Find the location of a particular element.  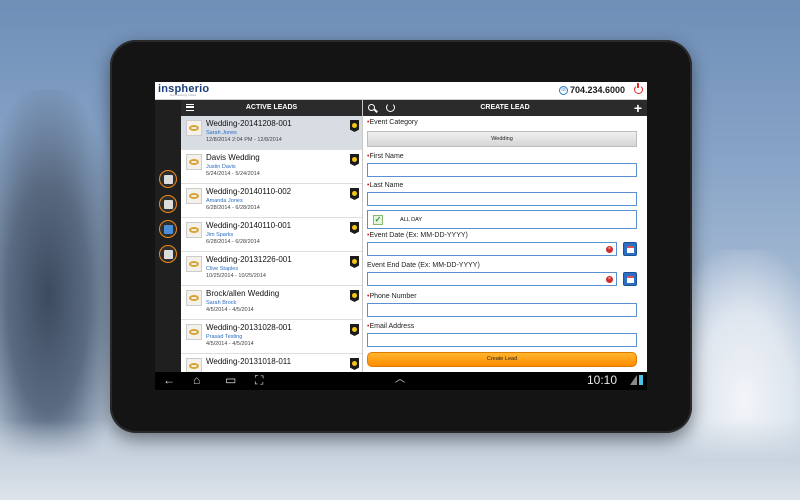

active-leads-header: ACTIVE LEADS is located at coordinates (271, 108).